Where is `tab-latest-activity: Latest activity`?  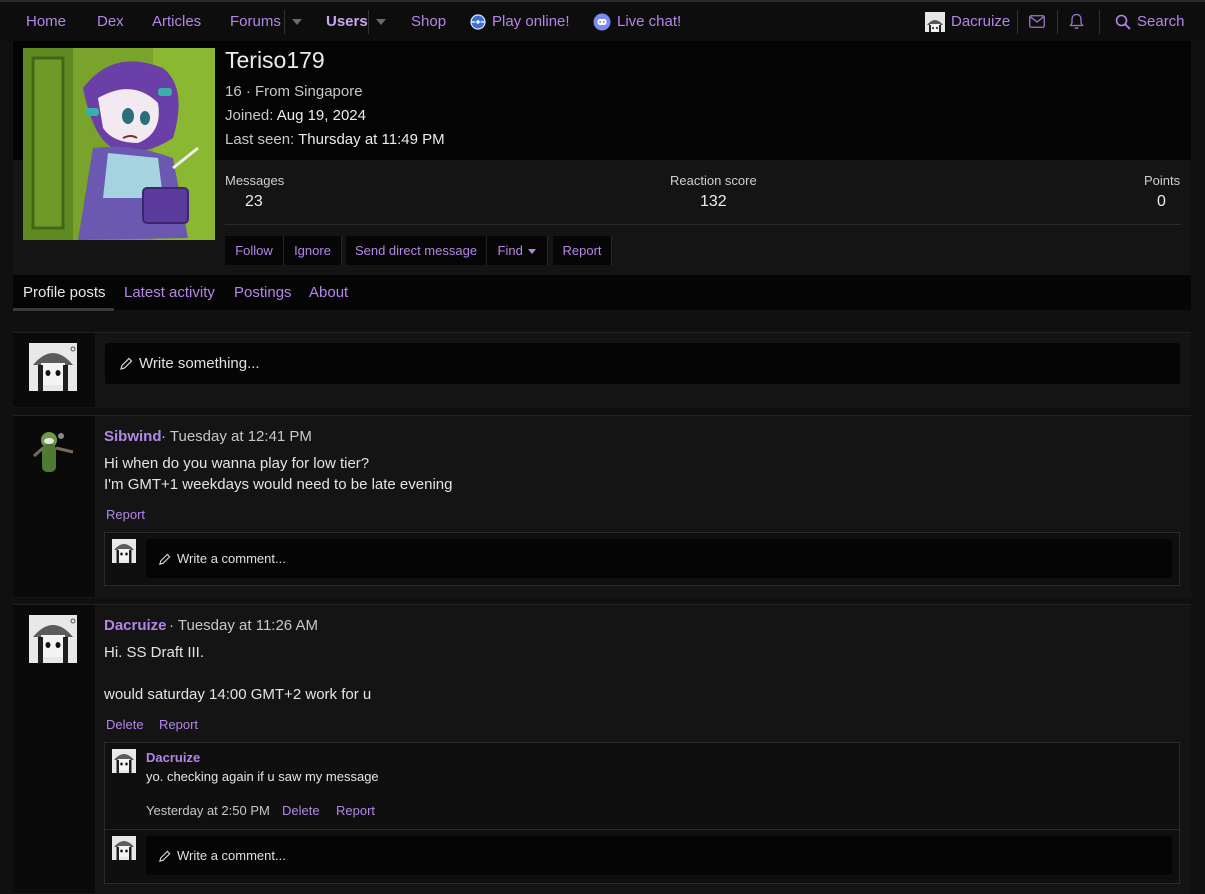 tab-latest-activity: Latest activity is located at coordinates (169, 292).